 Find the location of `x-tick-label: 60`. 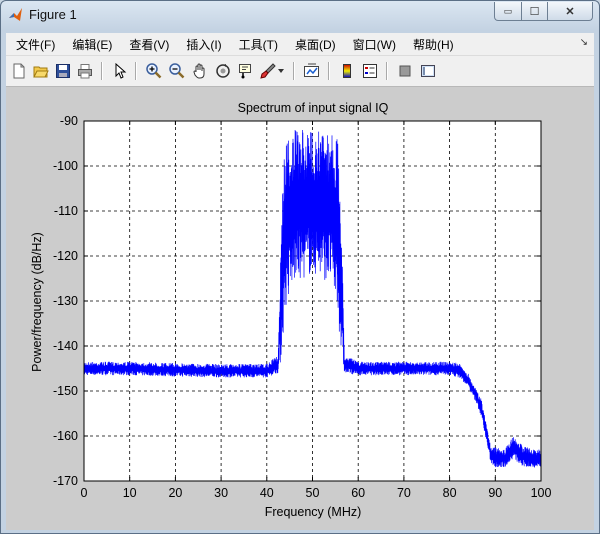

x-tick-label: 60 is located at coordinates (358, 493).